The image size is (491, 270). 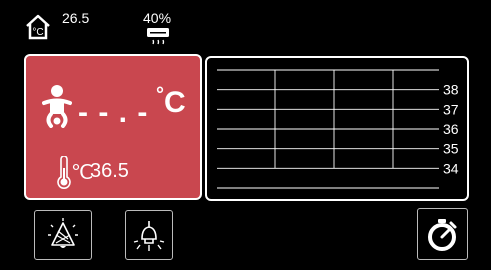 I want to click on y-tick-label: 38, so click(x=451, y=90).